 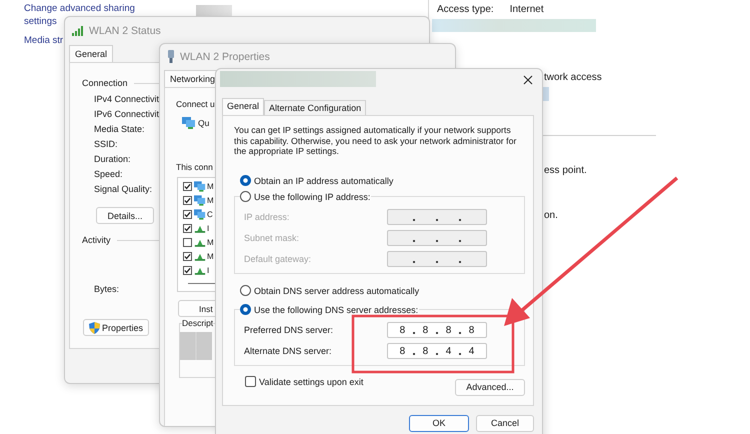 I want to click on access-type-value: Internet, so click(x=527, y=9).